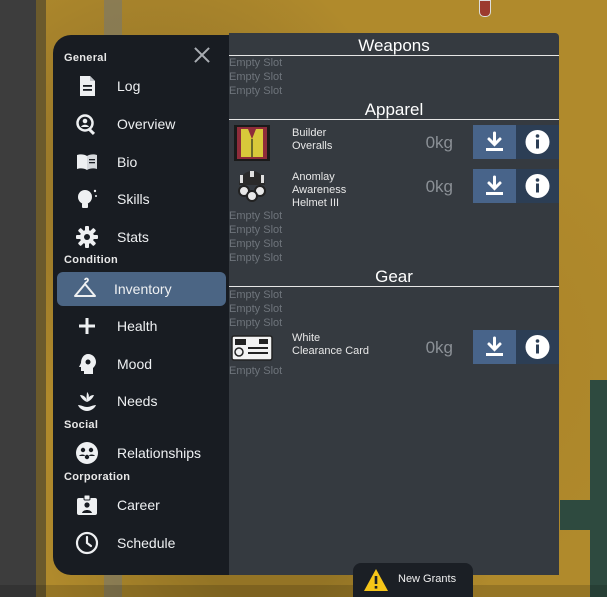 The height and width of the screenshot is (597, 607). I want to click on sidebar-item-mood: Mood, so click(141, 364).